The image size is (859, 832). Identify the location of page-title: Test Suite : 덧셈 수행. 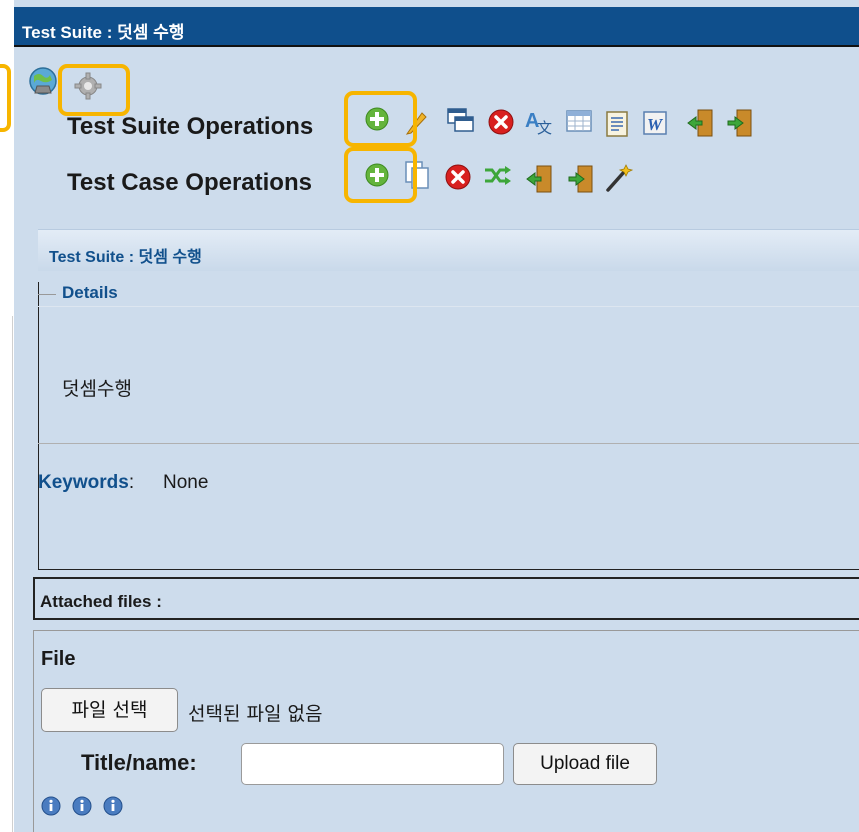
(103, 32).